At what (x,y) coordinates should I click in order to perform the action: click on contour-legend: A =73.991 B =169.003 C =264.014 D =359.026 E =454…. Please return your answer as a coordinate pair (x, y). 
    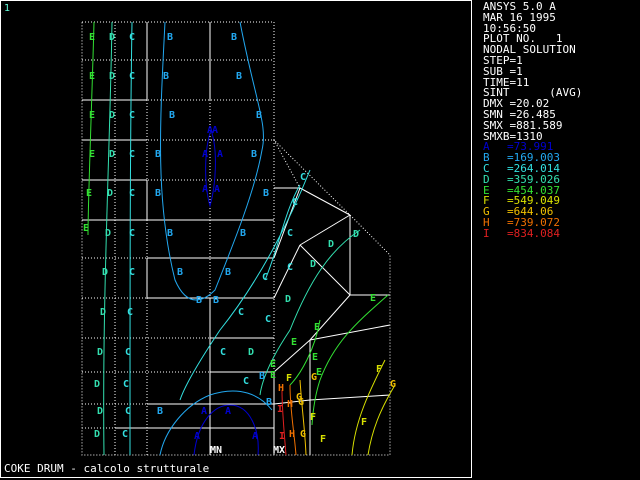
    Looking at the image, I should click on (560, 190).